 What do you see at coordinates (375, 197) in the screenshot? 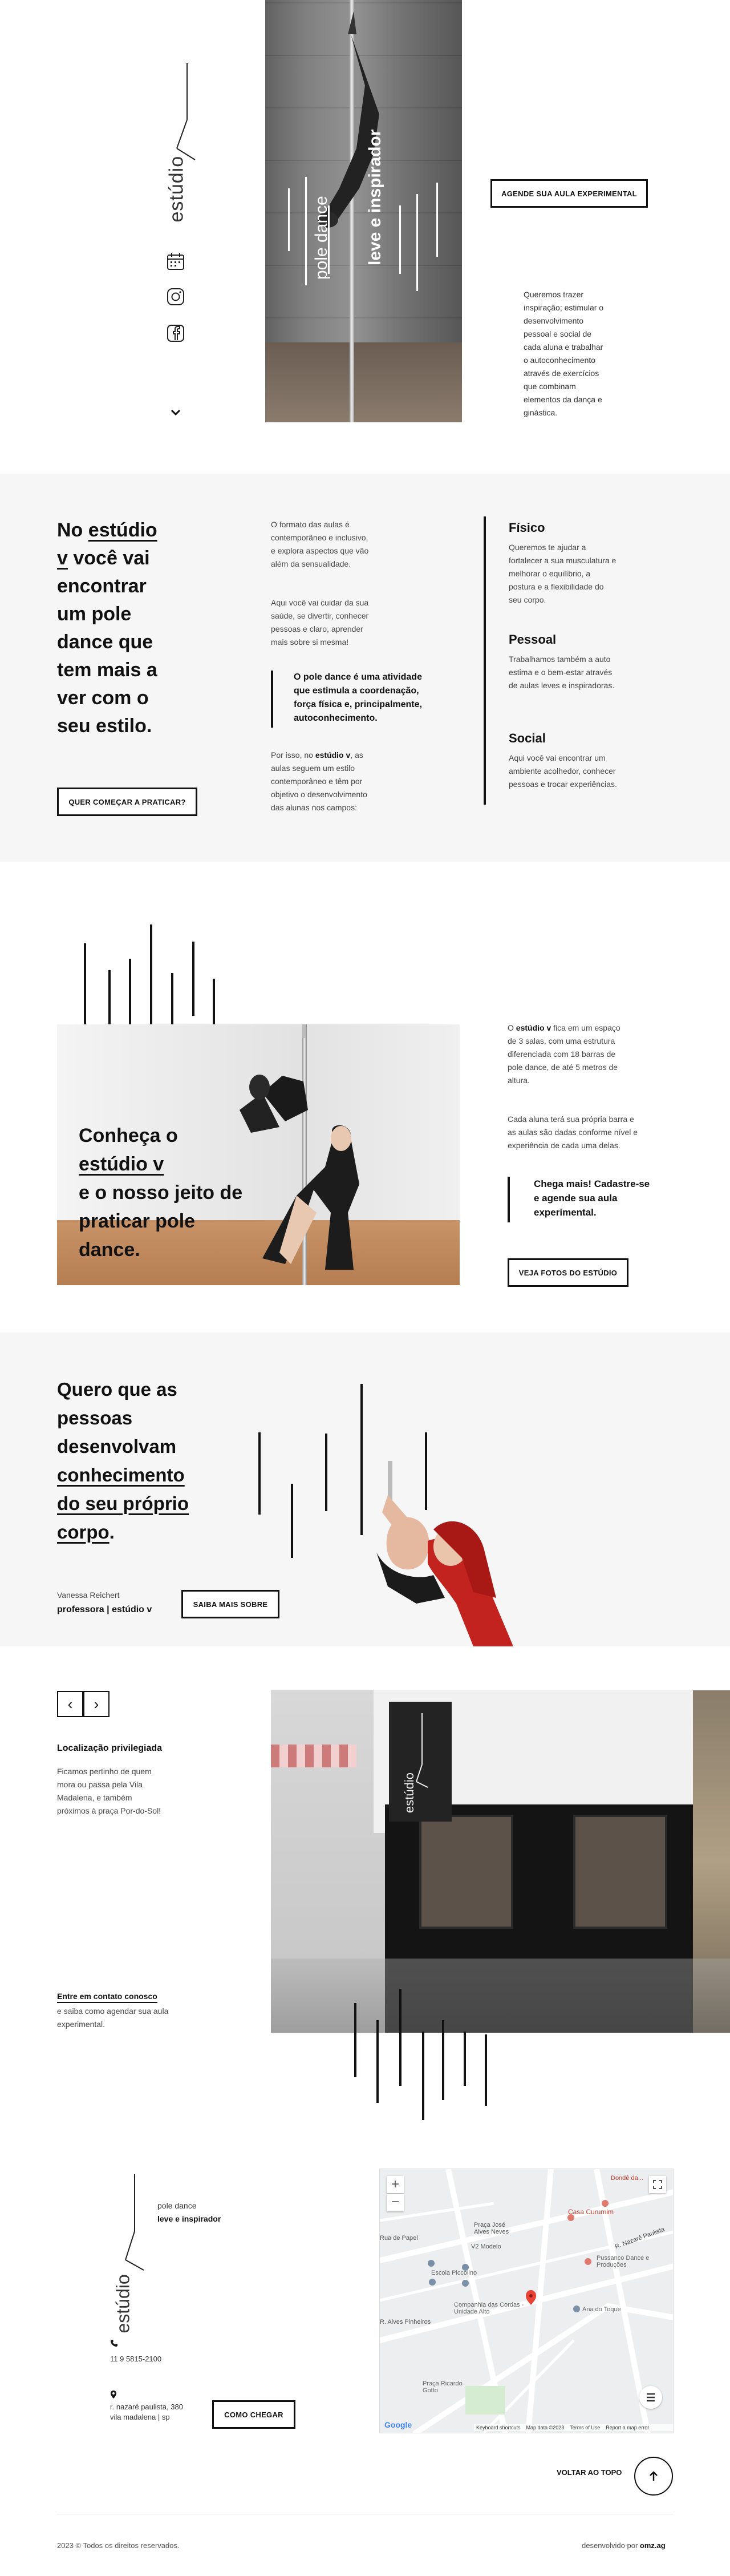
I see `hero-tagline-2: leve e inspirador` at bounding box center [375, 197].